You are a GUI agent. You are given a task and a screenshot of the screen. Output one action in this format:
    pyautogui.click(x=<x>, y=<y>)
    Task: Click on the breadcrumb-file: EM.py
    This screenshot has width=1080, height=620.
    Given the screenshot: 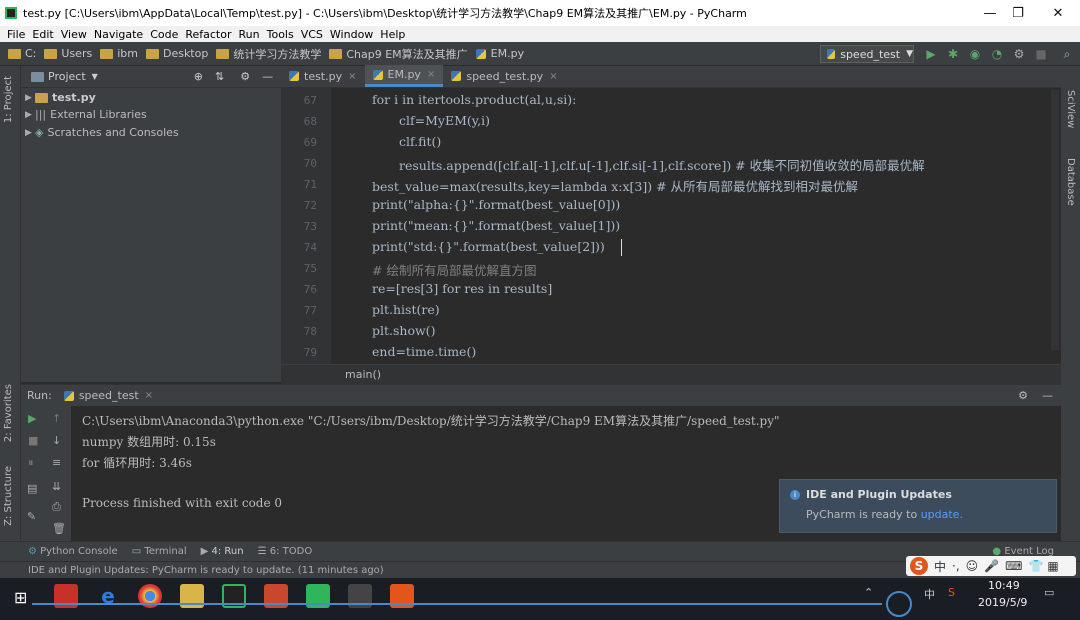 What is the action you would take?
    pyautogui.click(x=499, y=53)
    